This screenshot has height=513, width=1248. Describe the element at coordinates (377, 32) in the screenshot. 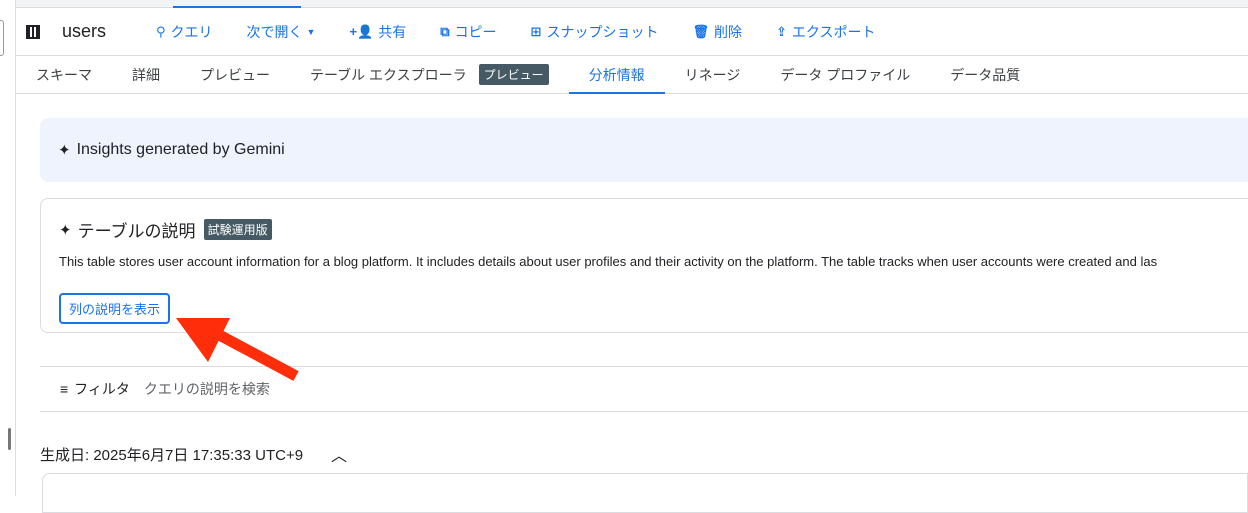

I see `share-button: +👤 共有` at that location.